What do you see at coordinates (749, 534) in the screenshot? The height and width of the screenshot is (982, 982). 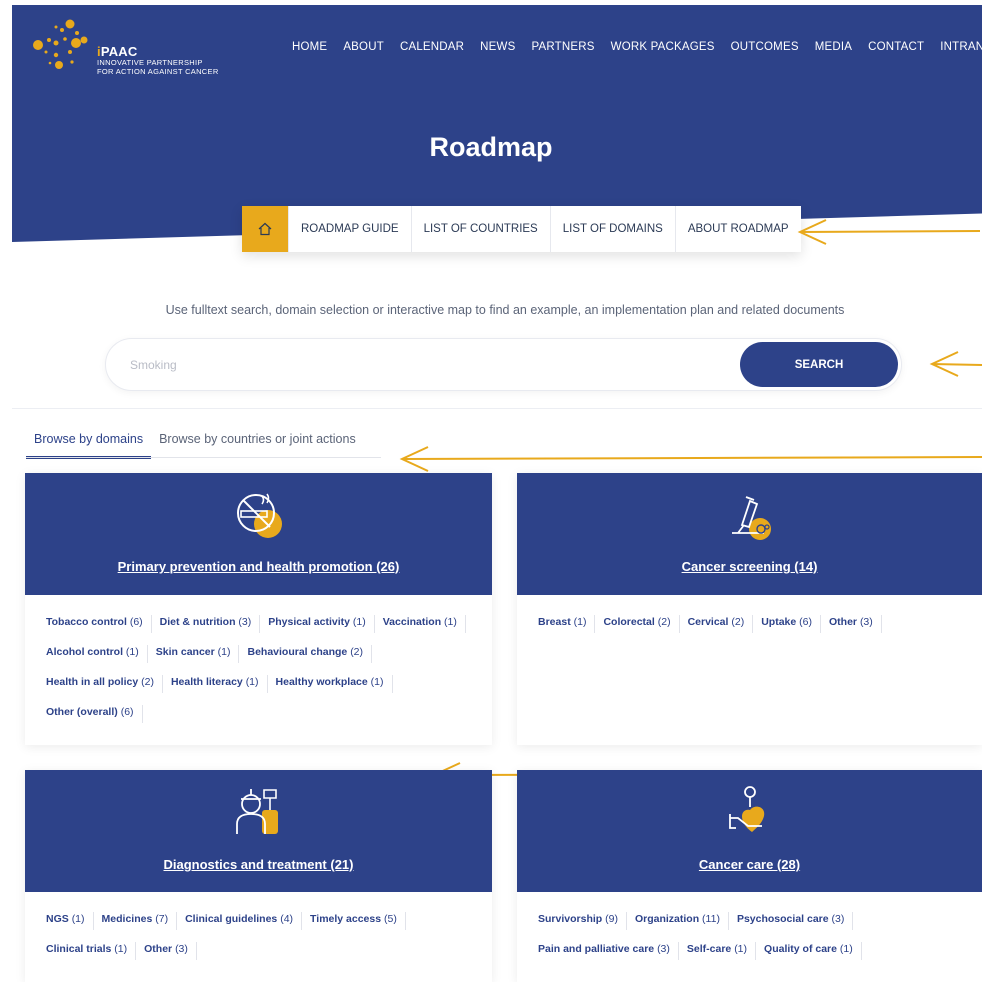 I see `card-header: Cancer screening (14)` at bounding box center [749, 534].